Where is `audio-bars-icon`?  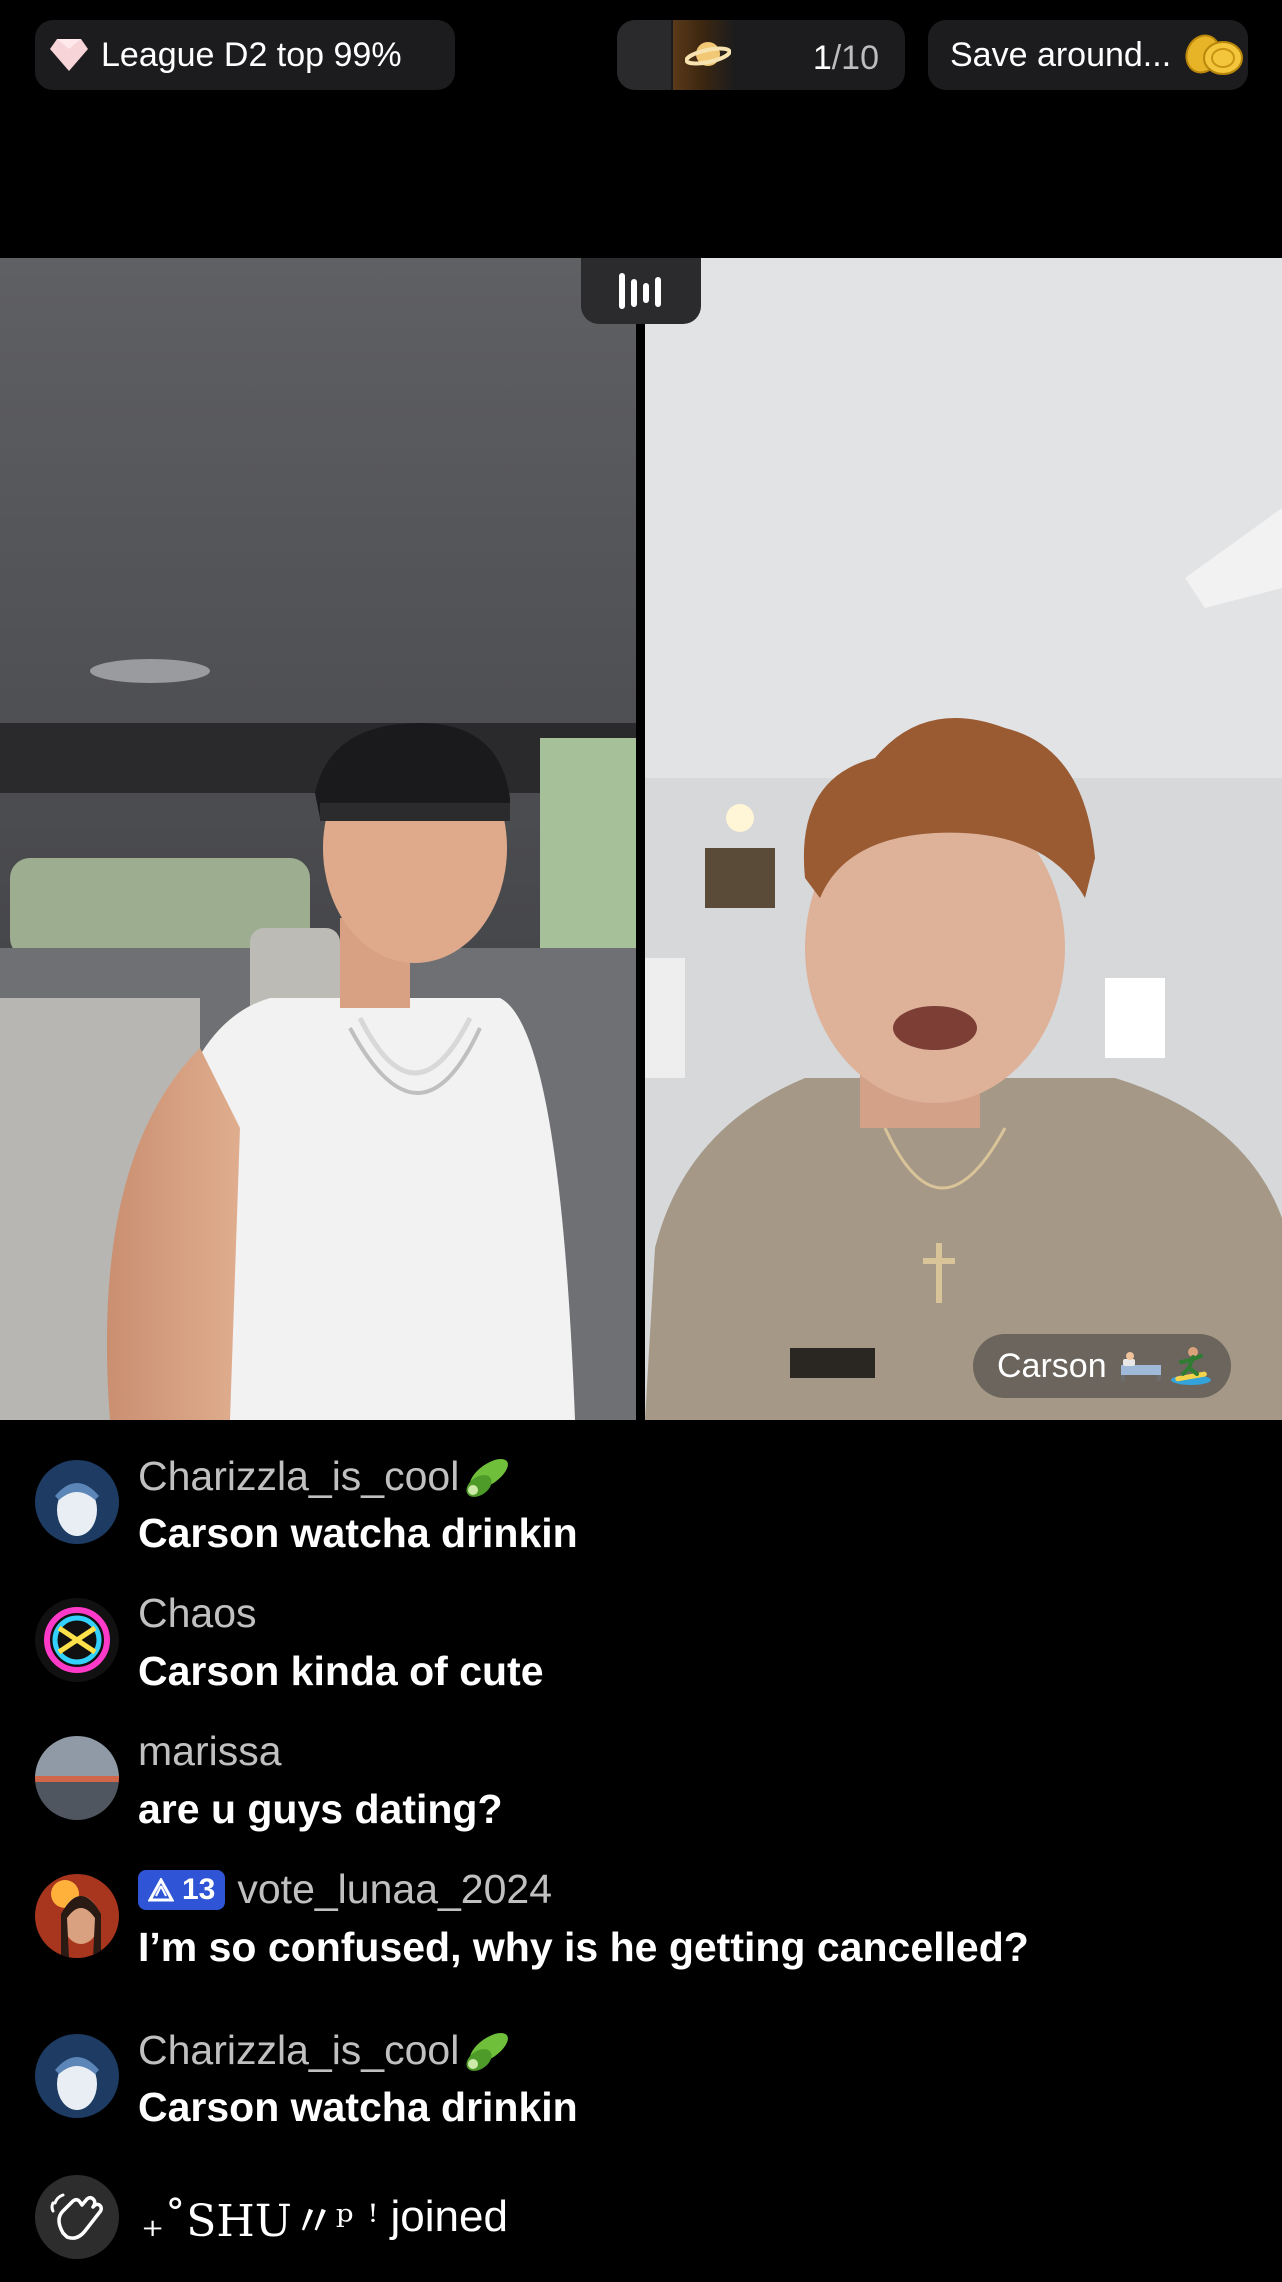
audio-bars-icon is located at coordinates (640, 291).